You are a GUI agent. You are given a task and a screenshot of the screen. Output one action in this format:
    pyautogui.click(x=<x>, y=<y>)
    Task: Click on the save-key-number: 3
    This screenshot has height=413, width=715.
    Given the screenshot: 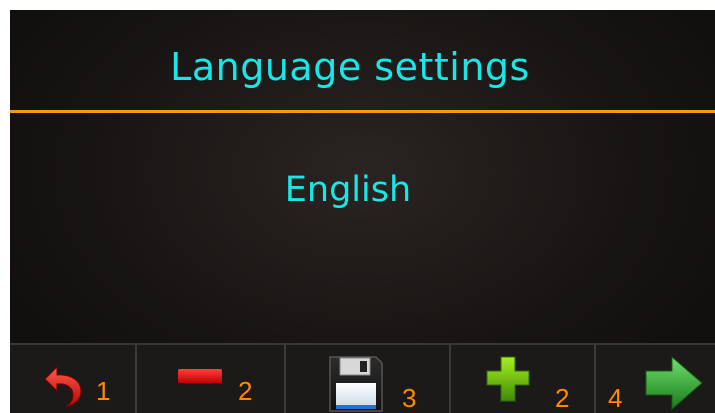 What is the action you would take?
    pyautogui.click(x=409, y=398)
    